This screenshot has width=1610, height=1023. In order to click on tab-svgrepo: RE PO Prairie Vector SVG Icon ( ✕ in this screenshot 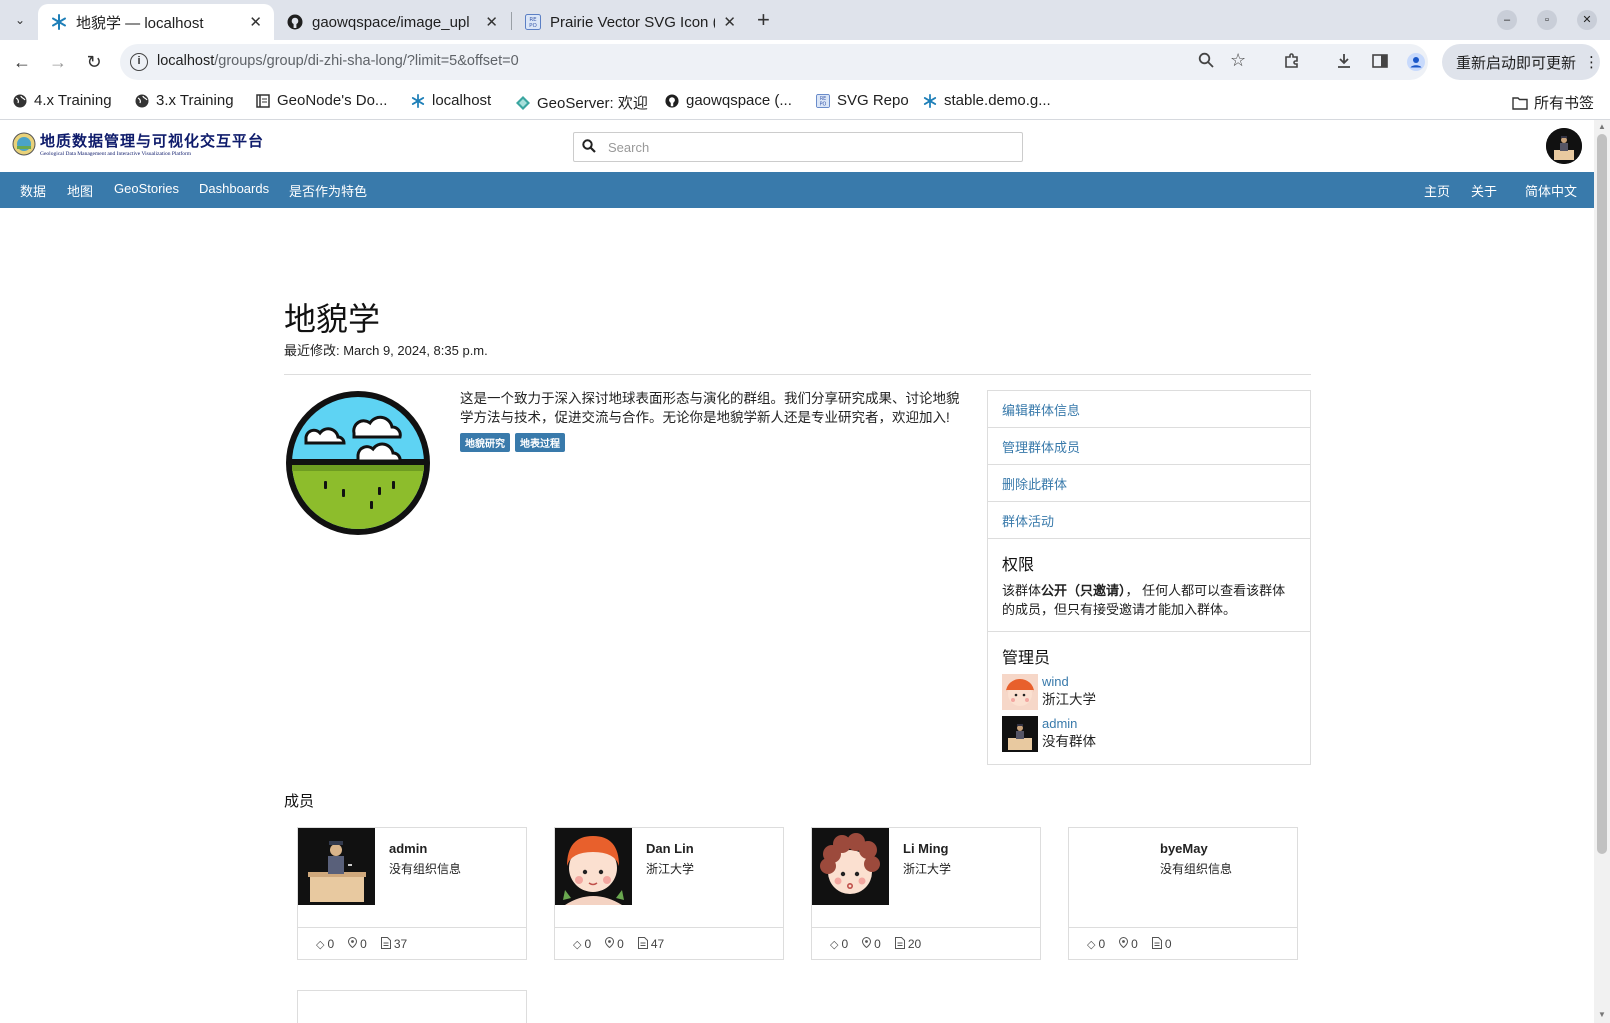, I will do `click(630, 22)`.